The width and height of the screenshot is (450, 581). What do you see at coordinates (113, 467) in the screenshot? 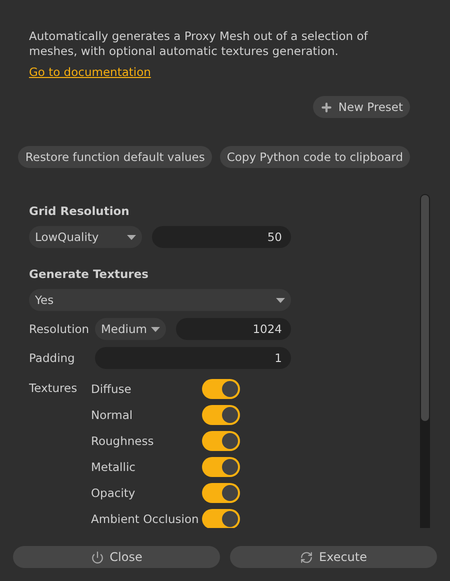
I see `texture-label: Metallic` at bounding box center [113, 467].